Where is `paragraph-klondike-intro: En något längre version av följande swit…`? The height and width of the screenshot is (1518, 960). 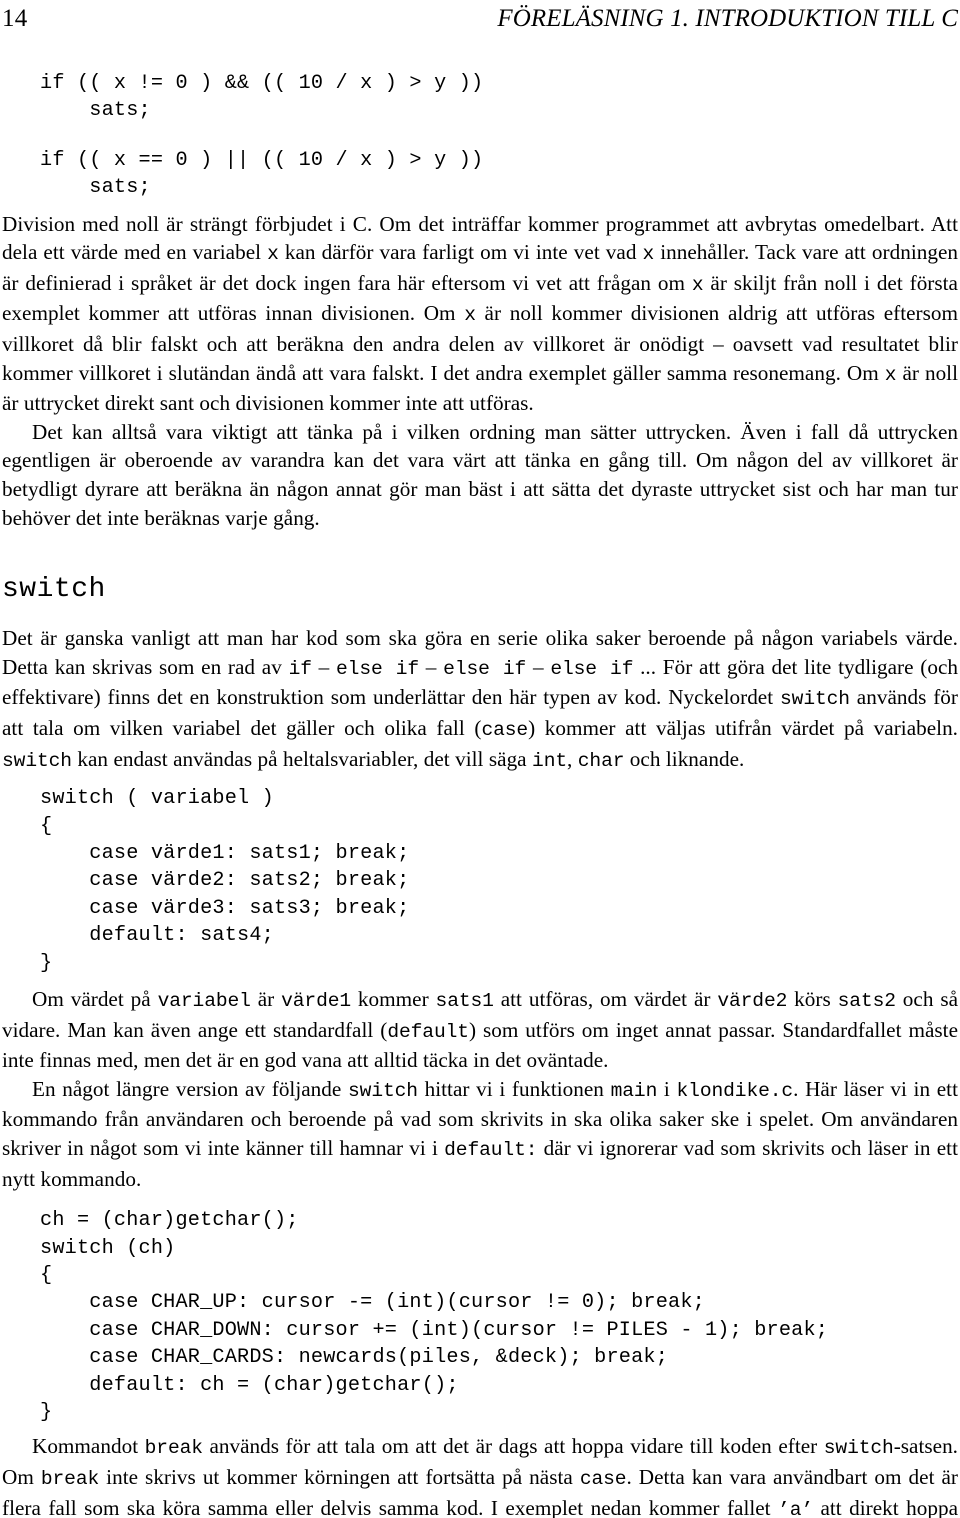
paragraph-klondike-intro: En något längre version av följande swit… is located at coordinates (480, 1134).